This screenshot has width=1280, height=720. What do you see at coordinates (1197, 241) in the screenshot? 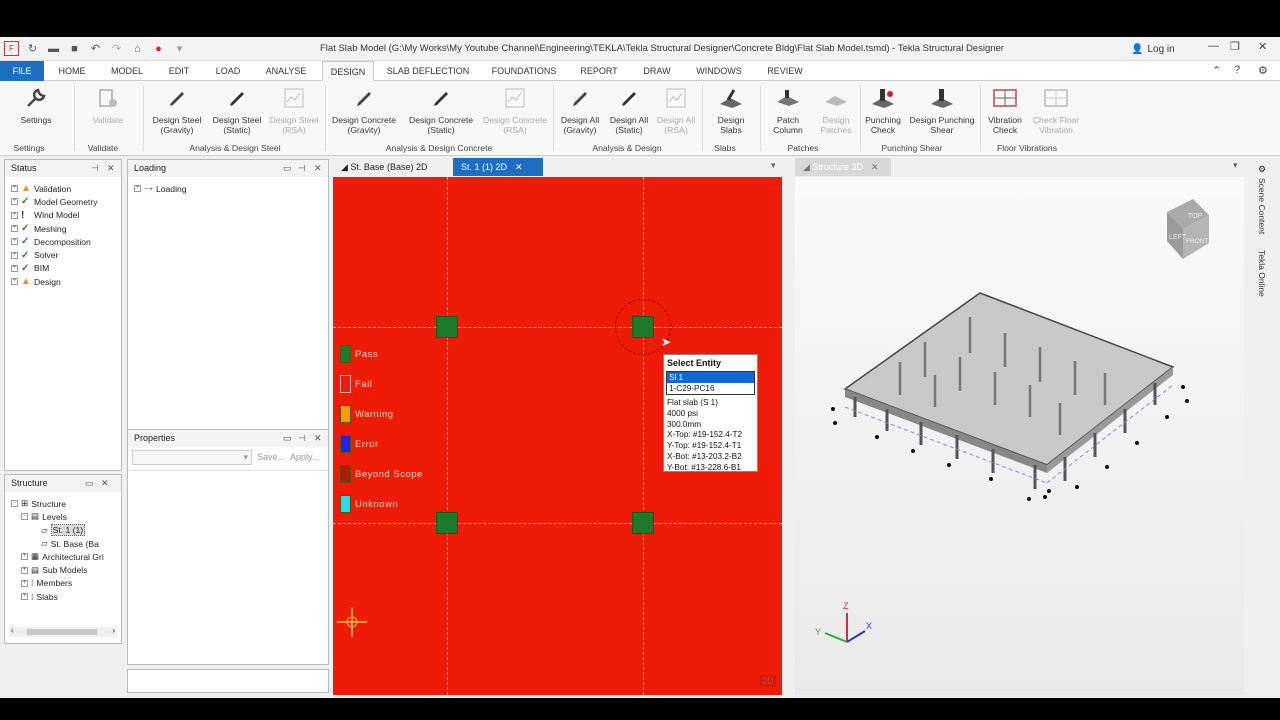
I see `view-cube-front: FRONT` at bounding box center [1197, 241].